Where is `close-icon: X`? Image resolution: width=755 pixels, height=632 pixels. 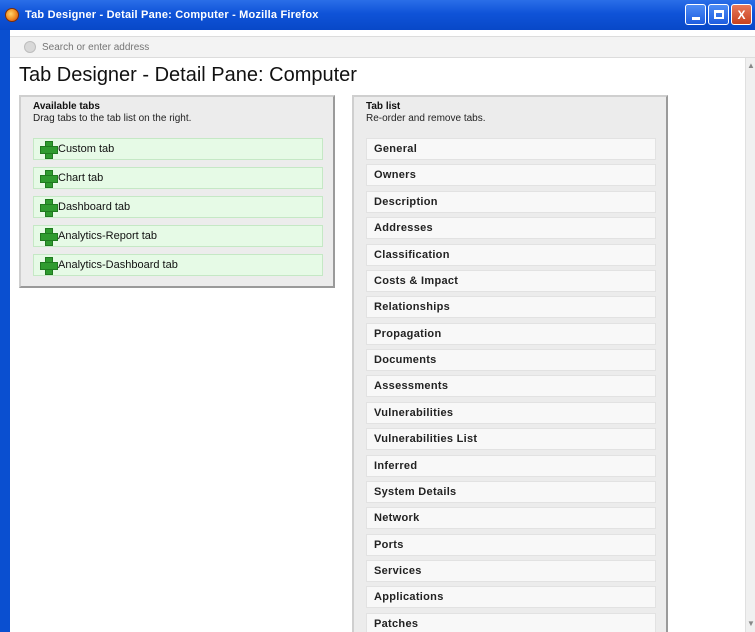
close-icon: X is located at coordinates (741, 14).